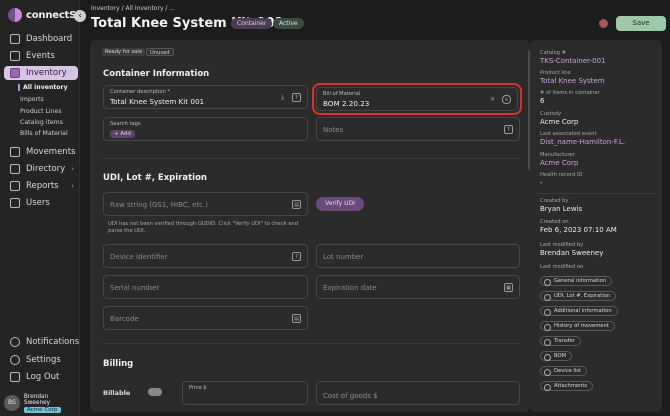  Describe the element at coordinates (641, 23) in the screenshot. I see `save-button: Save` at that location.